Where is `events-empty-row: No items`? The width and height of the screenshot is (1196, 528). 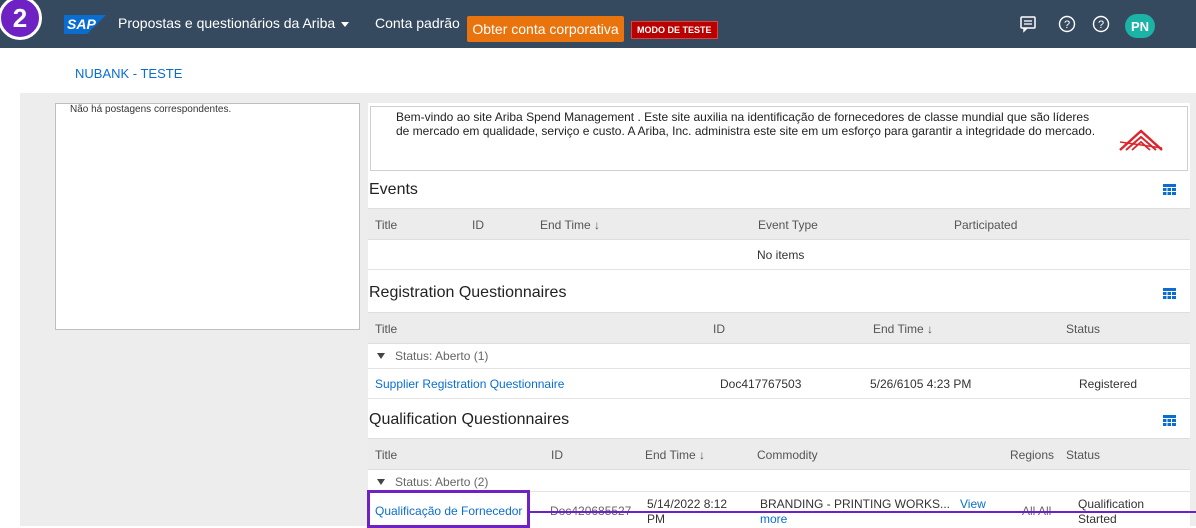 events-empty-row: No items is located at coordinates (779, 255).